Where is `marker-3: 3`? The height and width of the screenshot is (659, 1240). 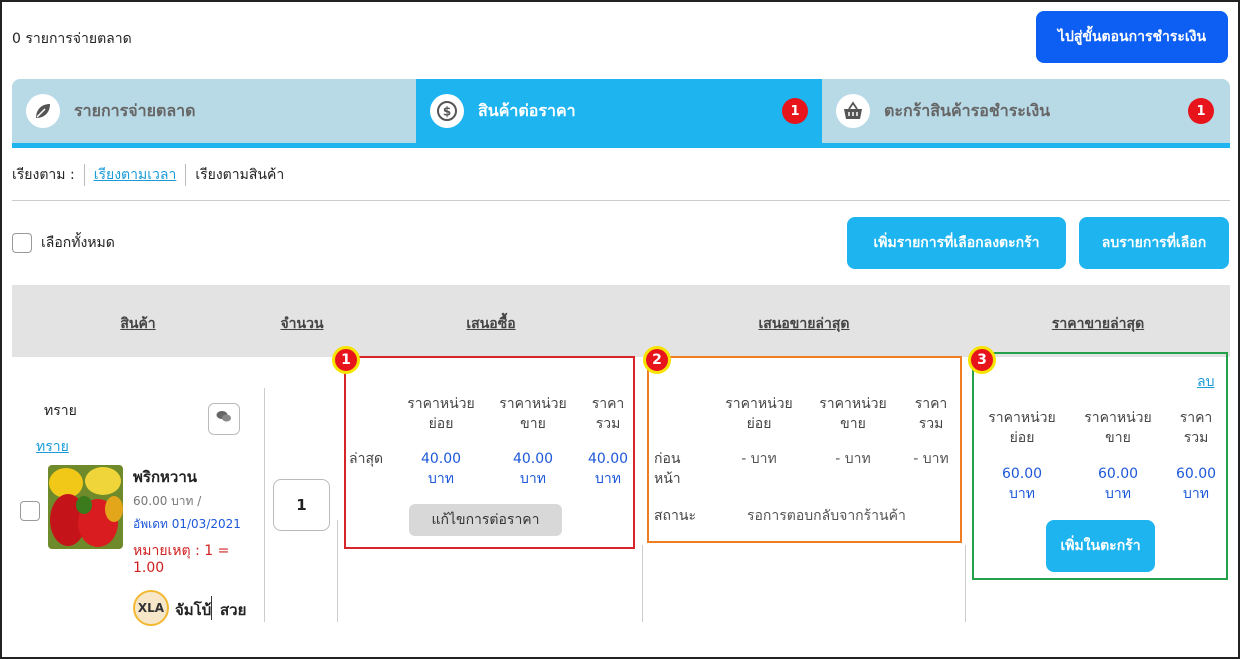 marker-3: 3 is located at coordinates (982, 360).